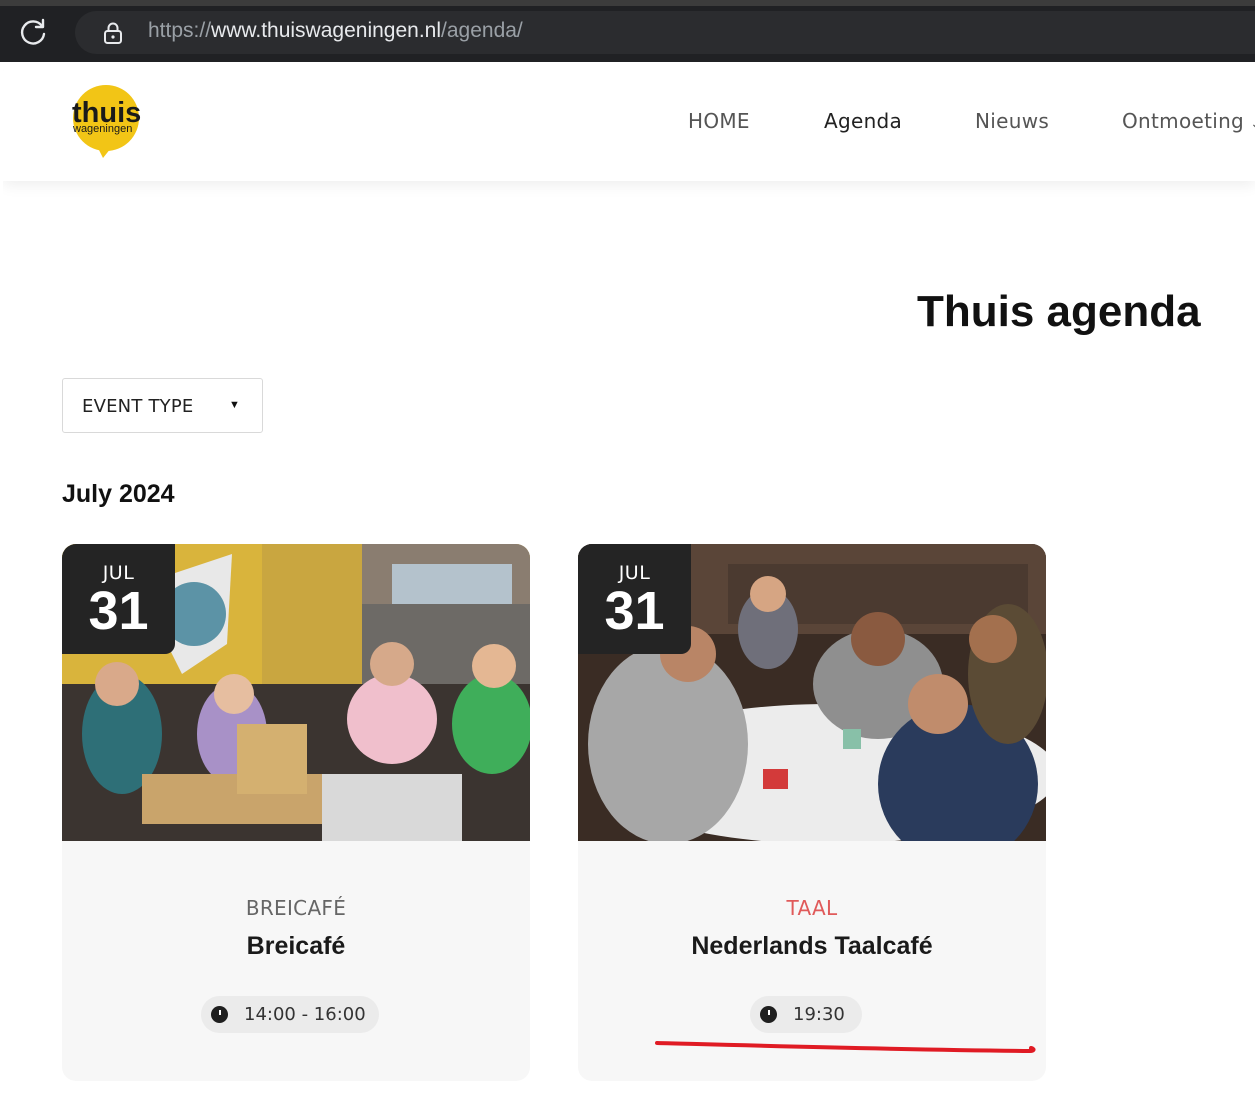 This screenshot has height=1114, width=1255. I want to click on page-title: Thuis agenda, so click(1059, 311).